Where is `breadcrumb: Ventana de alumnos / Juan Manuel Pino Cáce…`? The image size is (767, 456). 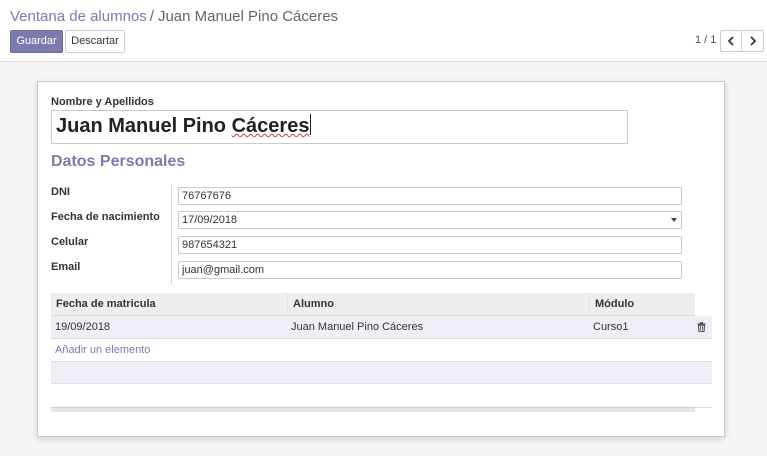
breadcrumb: Ventana de alumnos / Juan Manuel Pino Cáce… is located at coordinates (174, 16).